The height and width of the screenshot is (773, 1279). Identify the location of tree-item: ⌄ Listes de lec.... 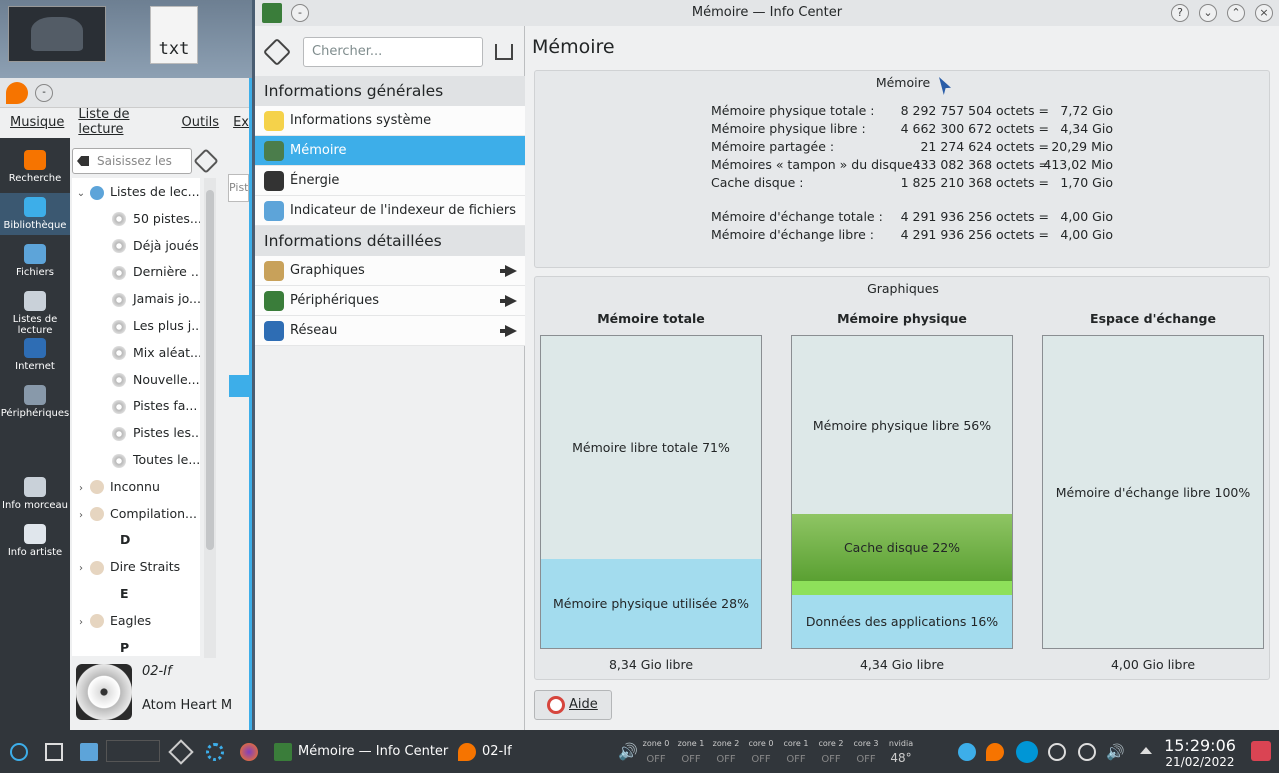
(136, 191).